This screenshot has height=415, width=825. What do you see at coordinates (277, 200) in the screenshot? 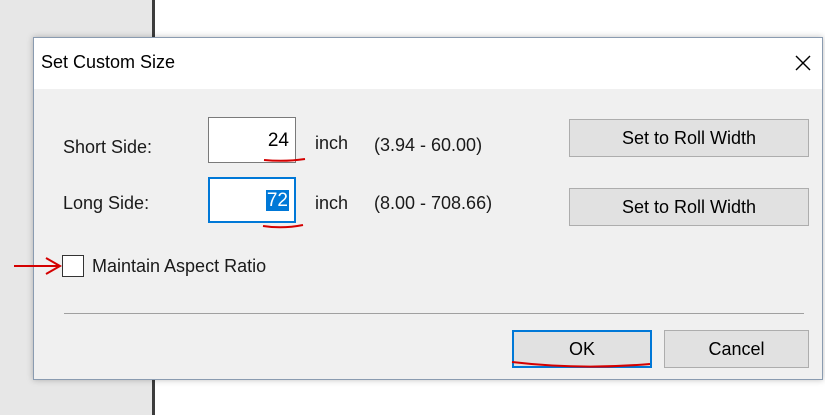
I see `long-side-value: 72` at bounding box center [277, 200].